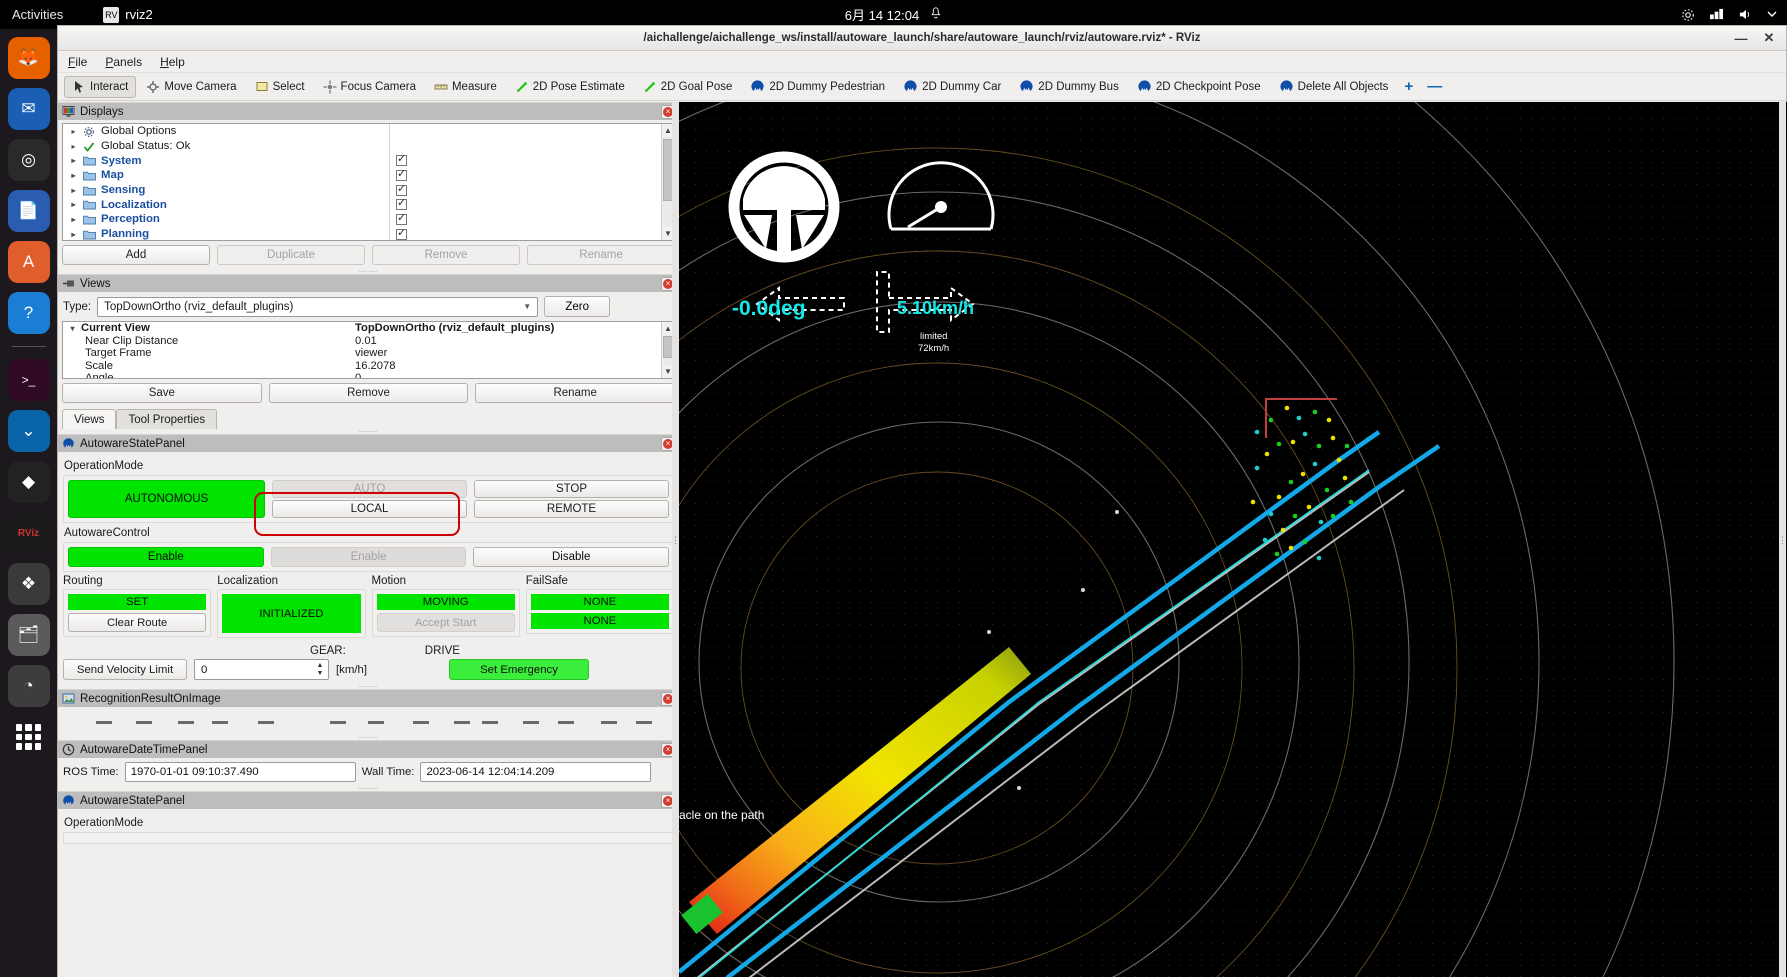 This screenshot has width=1787, height=977. Describe the element at coordinates (77, 62) in the screenshot. I see `menu-file: File` at that location.